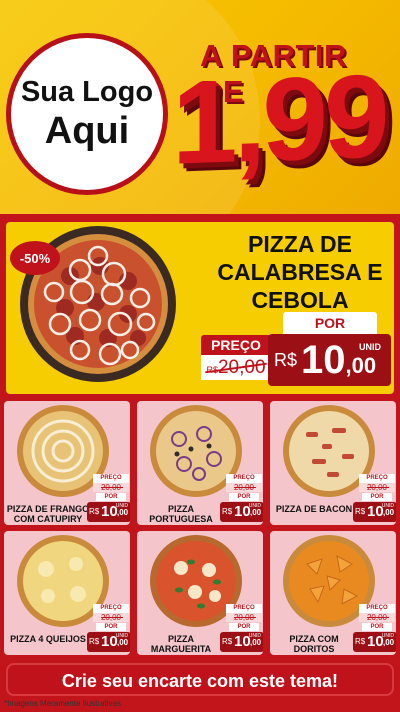  I want to click on discount-badge: -50%, so click(35, 258).